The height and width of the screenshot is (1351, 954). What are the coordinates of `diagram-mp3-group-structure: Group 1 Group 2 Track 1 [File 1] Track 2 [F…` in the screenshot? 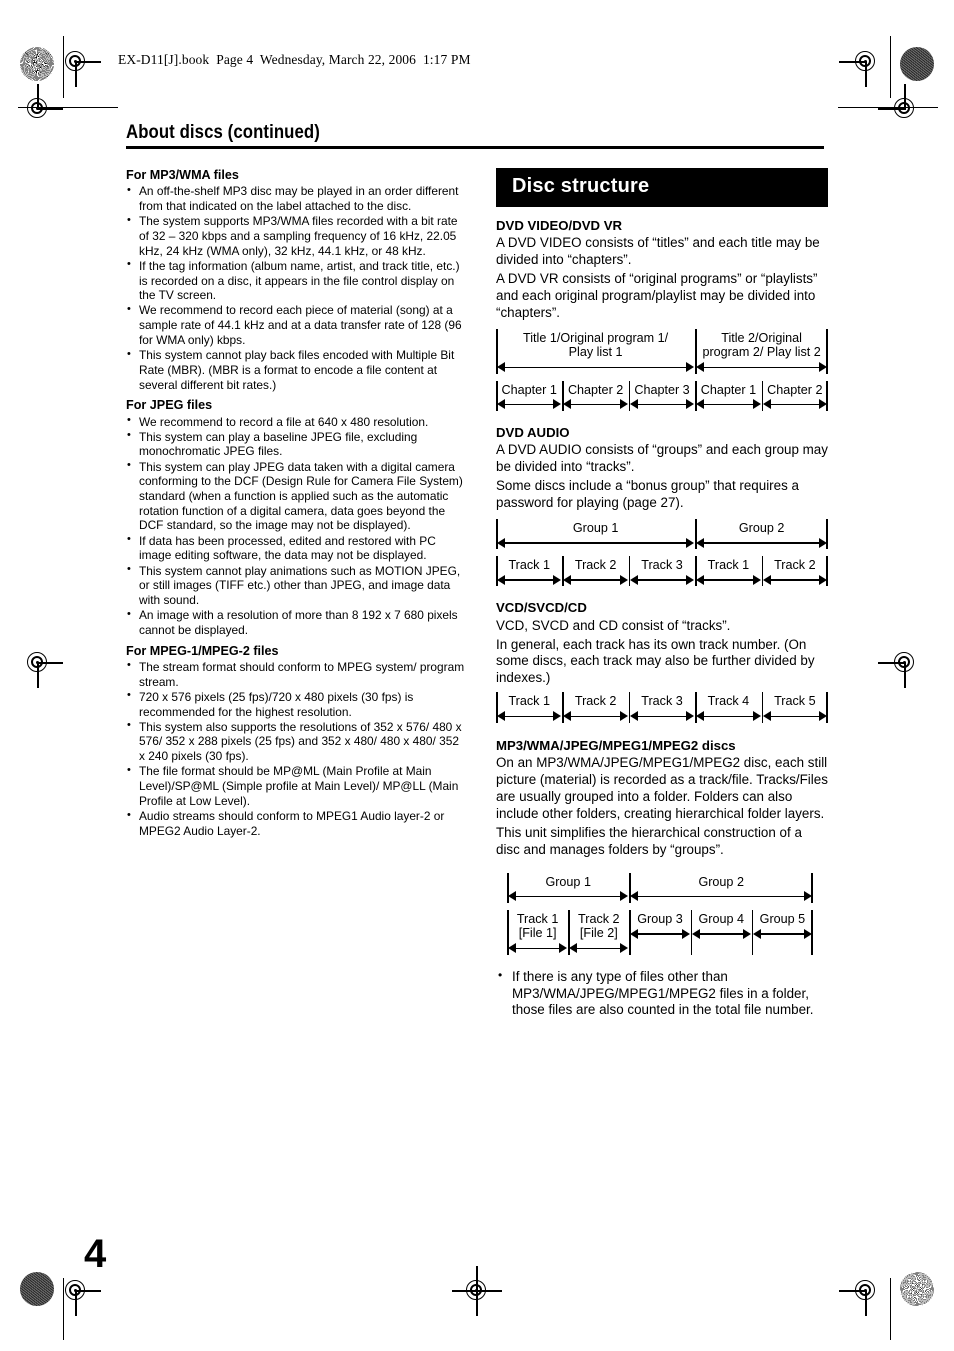 It's located at (660, 913).